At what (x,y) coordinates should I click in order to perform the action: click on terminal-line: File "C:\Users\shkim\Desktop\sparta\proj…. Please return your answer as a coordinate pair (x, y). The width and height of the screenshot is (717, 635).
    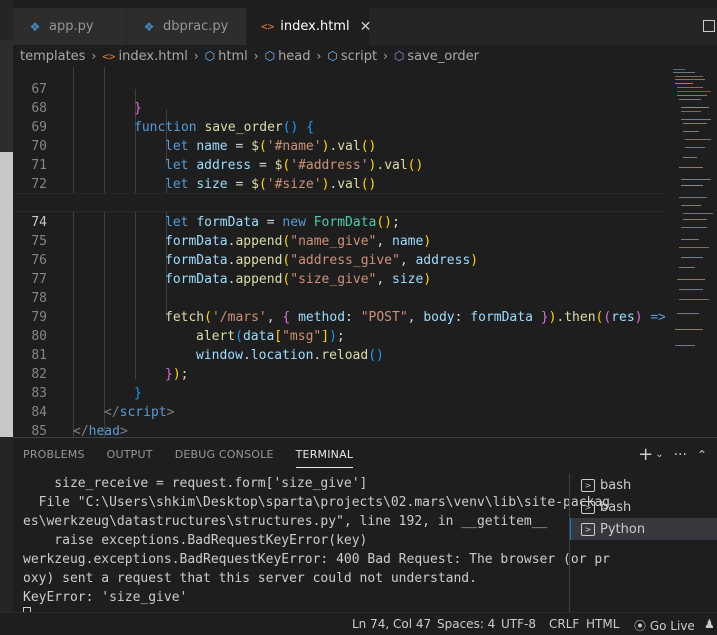
    Looking at the image, I should click on (316, 502).